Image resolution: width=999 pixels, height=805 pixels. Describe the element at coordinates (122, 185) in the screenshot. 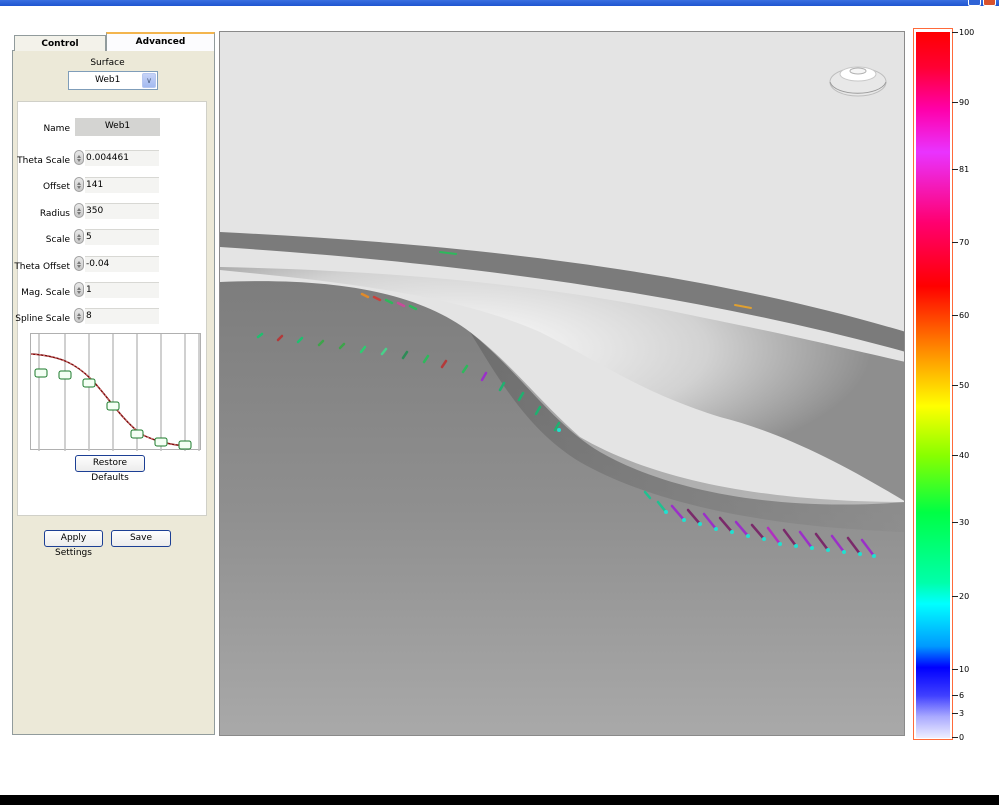

I see `offset-field: 141` at that location.